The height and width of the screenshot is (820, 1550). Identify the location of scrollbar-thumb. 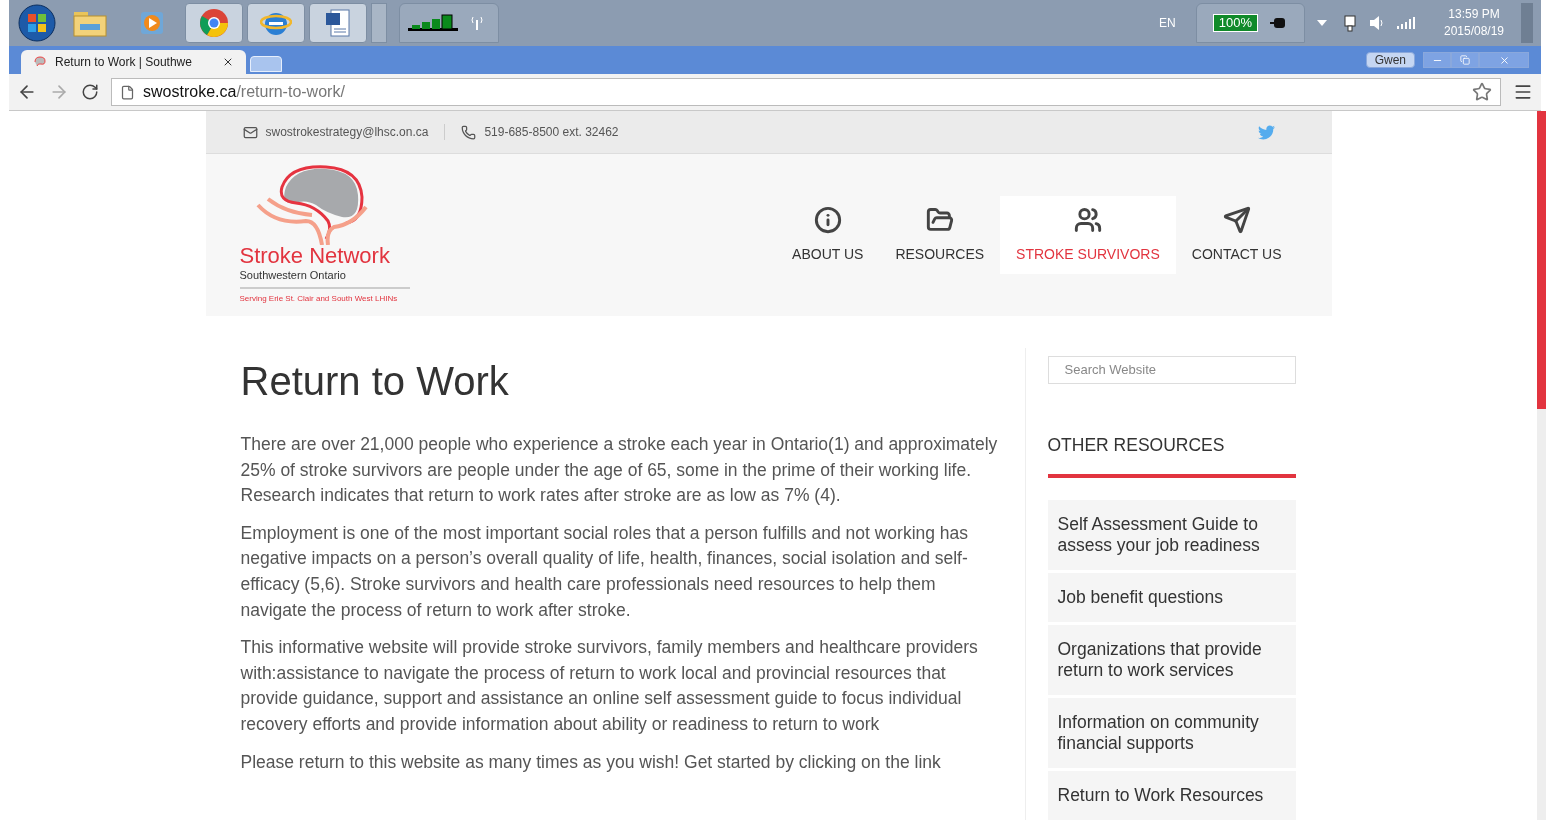
(1541, 260).